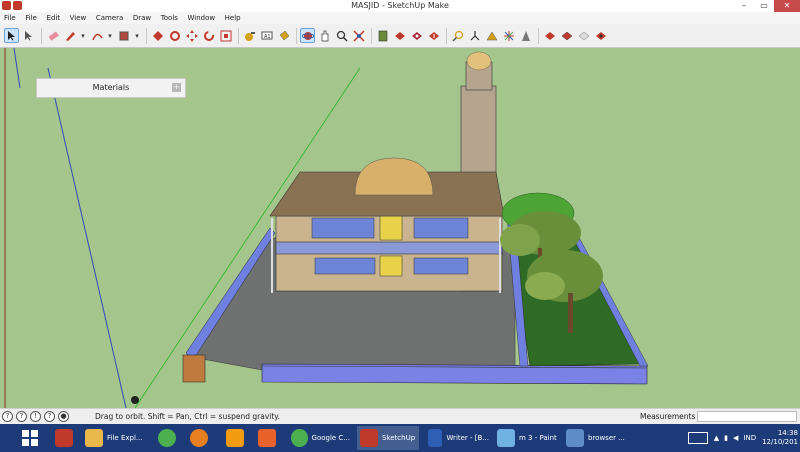 Image resolution: width=800 pixels, height=452 pixels. I want to click on svg-text: A1, so click(267, 37).